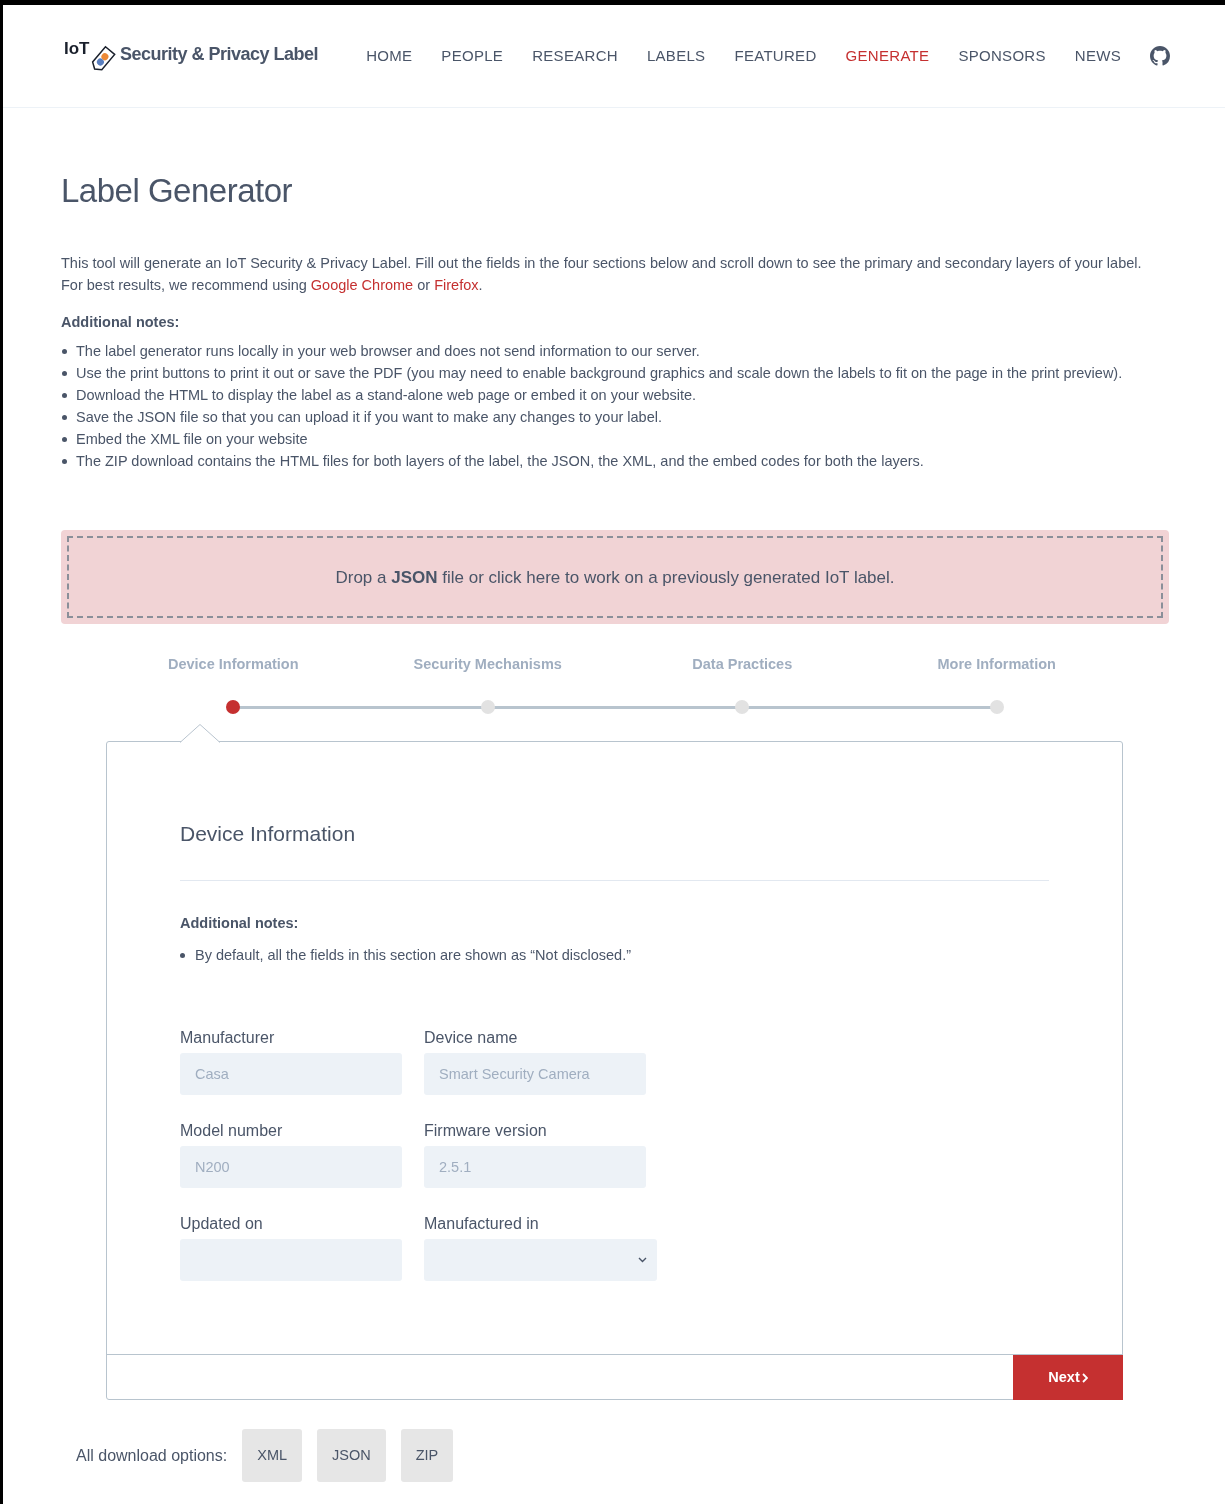 This screenshot has width=1225, height=1504. Describe the element at coordinates (388, 352) in the screenshot. I see `note-item: The label generator runs locally in your web browser and does not send information to our server.` at that location.